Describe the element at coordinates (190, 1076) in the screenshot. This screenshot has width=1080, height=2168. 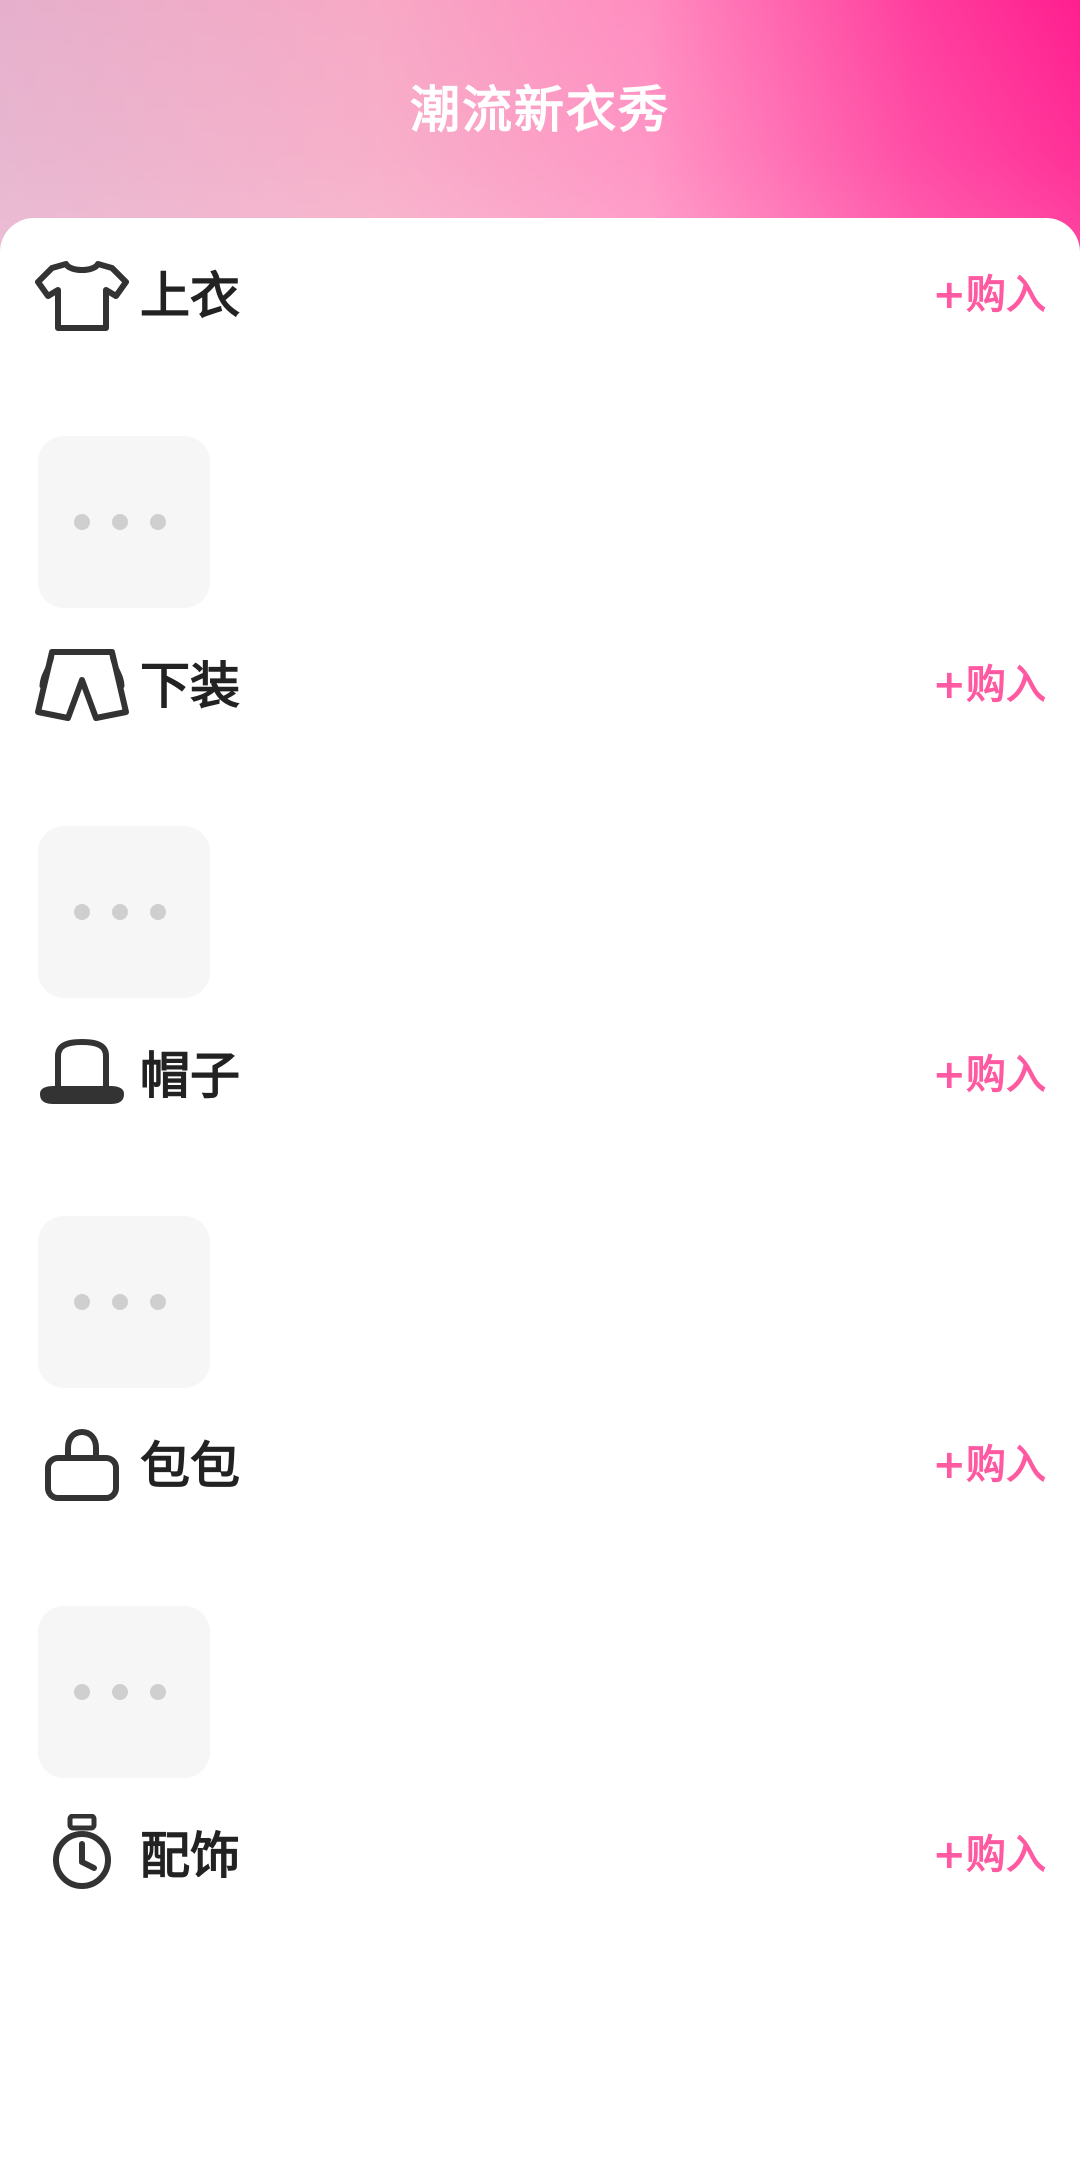
I see `category-label: 帽子` at that location.